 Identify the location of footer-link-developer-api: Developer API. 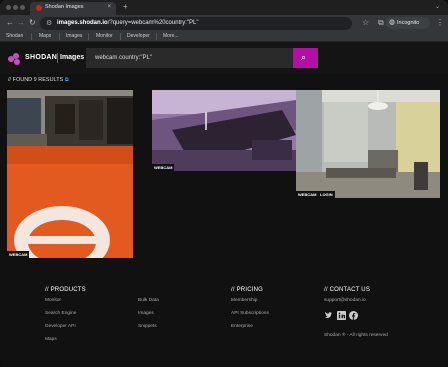
(60, 326).